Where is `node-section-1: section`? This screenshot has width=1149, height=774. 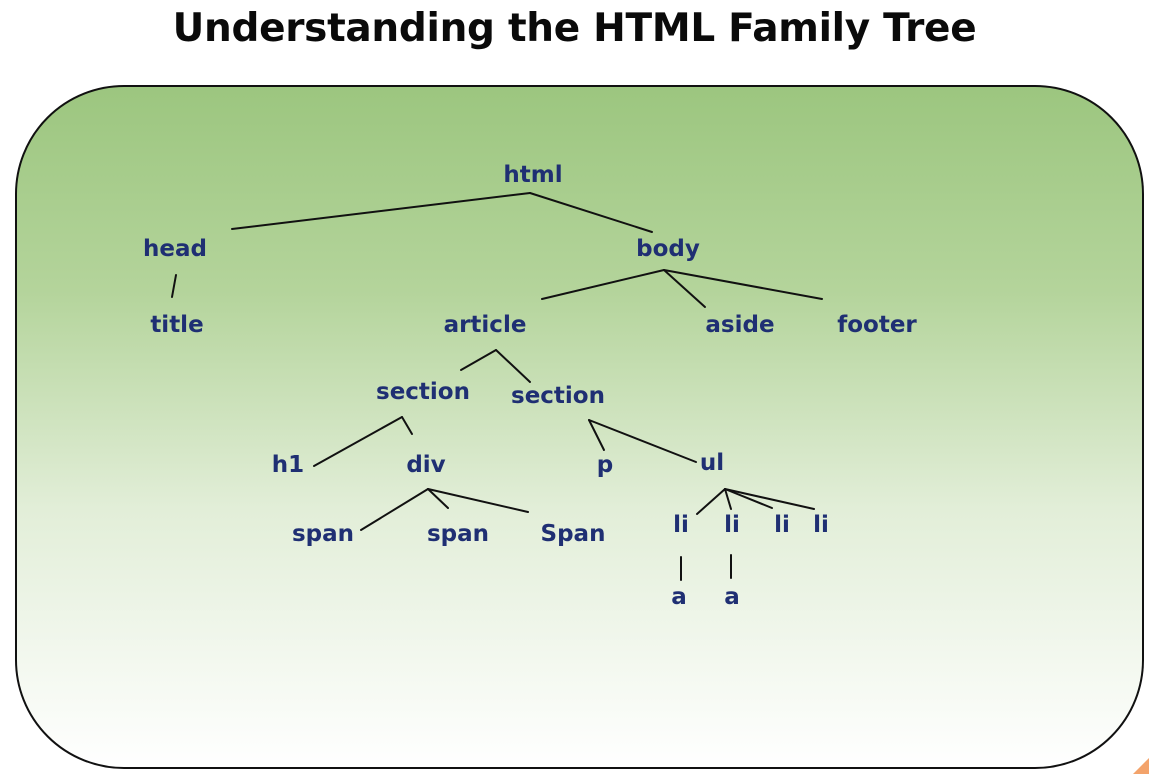
node-section-1: section is located at coordinates (423, 392).